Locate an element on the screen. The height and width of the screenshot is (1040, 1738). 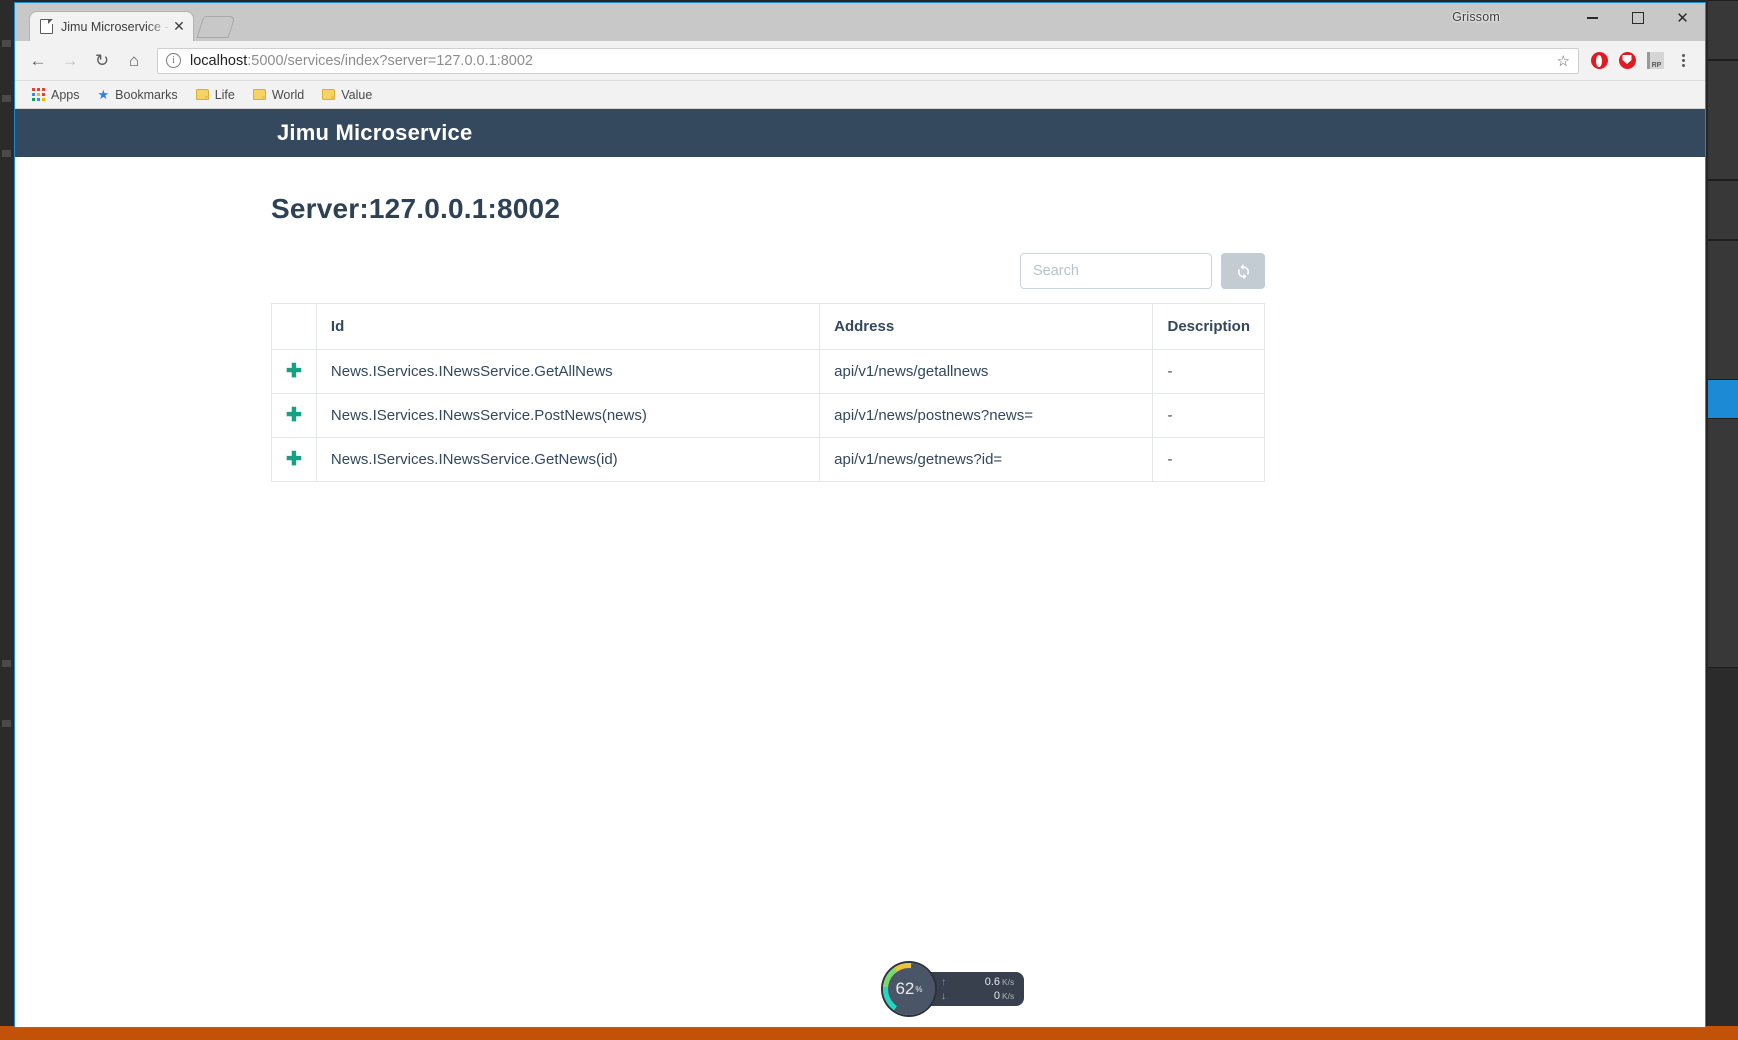
column-header-expand is located at coordinates (294, 326).